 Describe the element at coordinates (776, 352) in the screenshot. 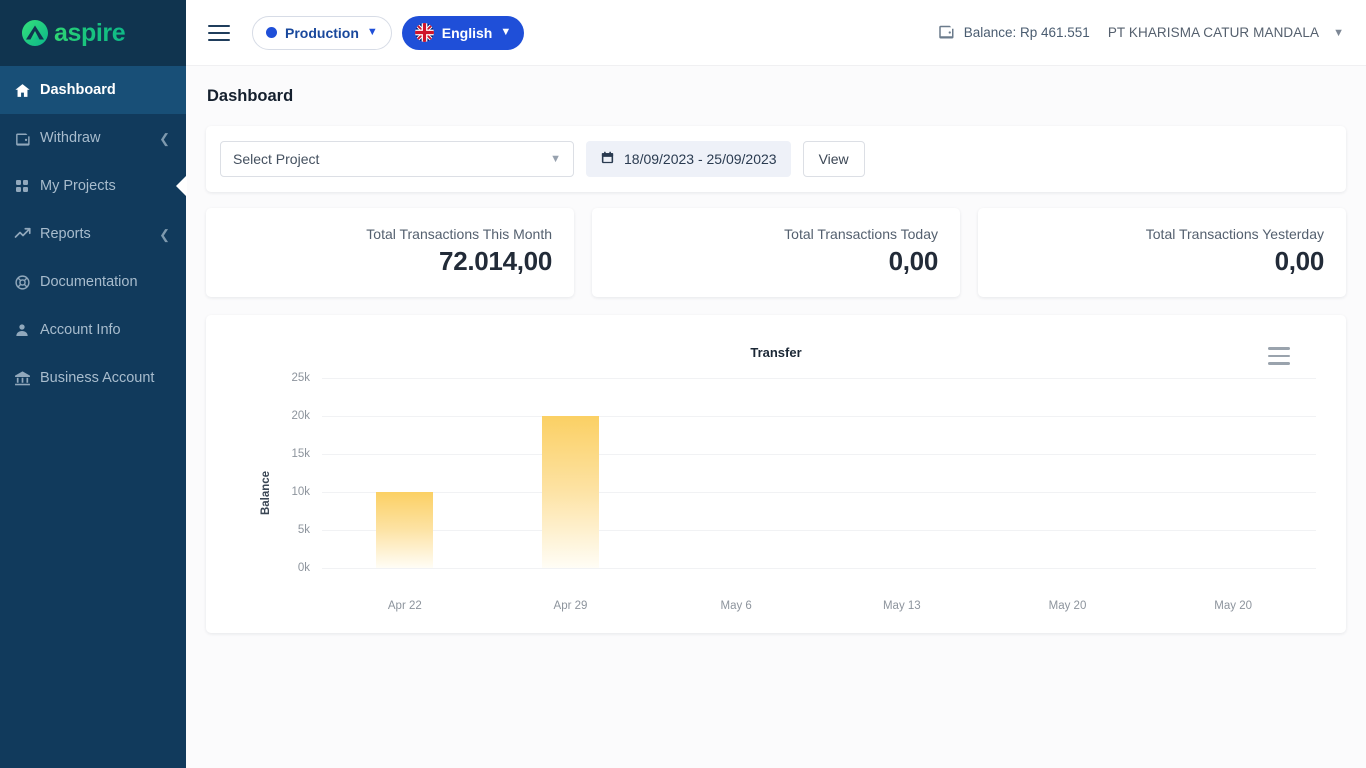

I see `chart-title: Transfer` at that location.